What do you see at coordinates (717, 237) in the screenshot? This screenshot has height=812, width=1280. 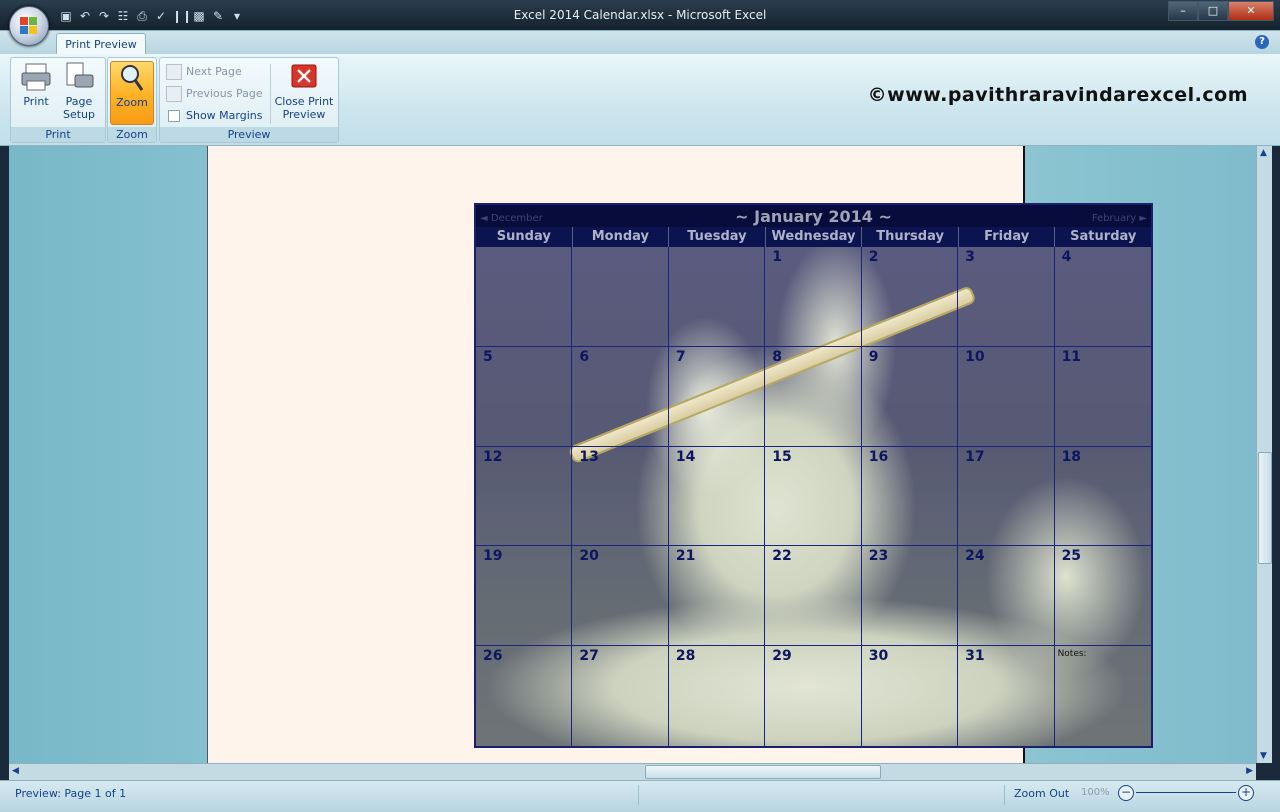 I see `weekday-tuesday: Tuesday` at bounding box center [717, 237].